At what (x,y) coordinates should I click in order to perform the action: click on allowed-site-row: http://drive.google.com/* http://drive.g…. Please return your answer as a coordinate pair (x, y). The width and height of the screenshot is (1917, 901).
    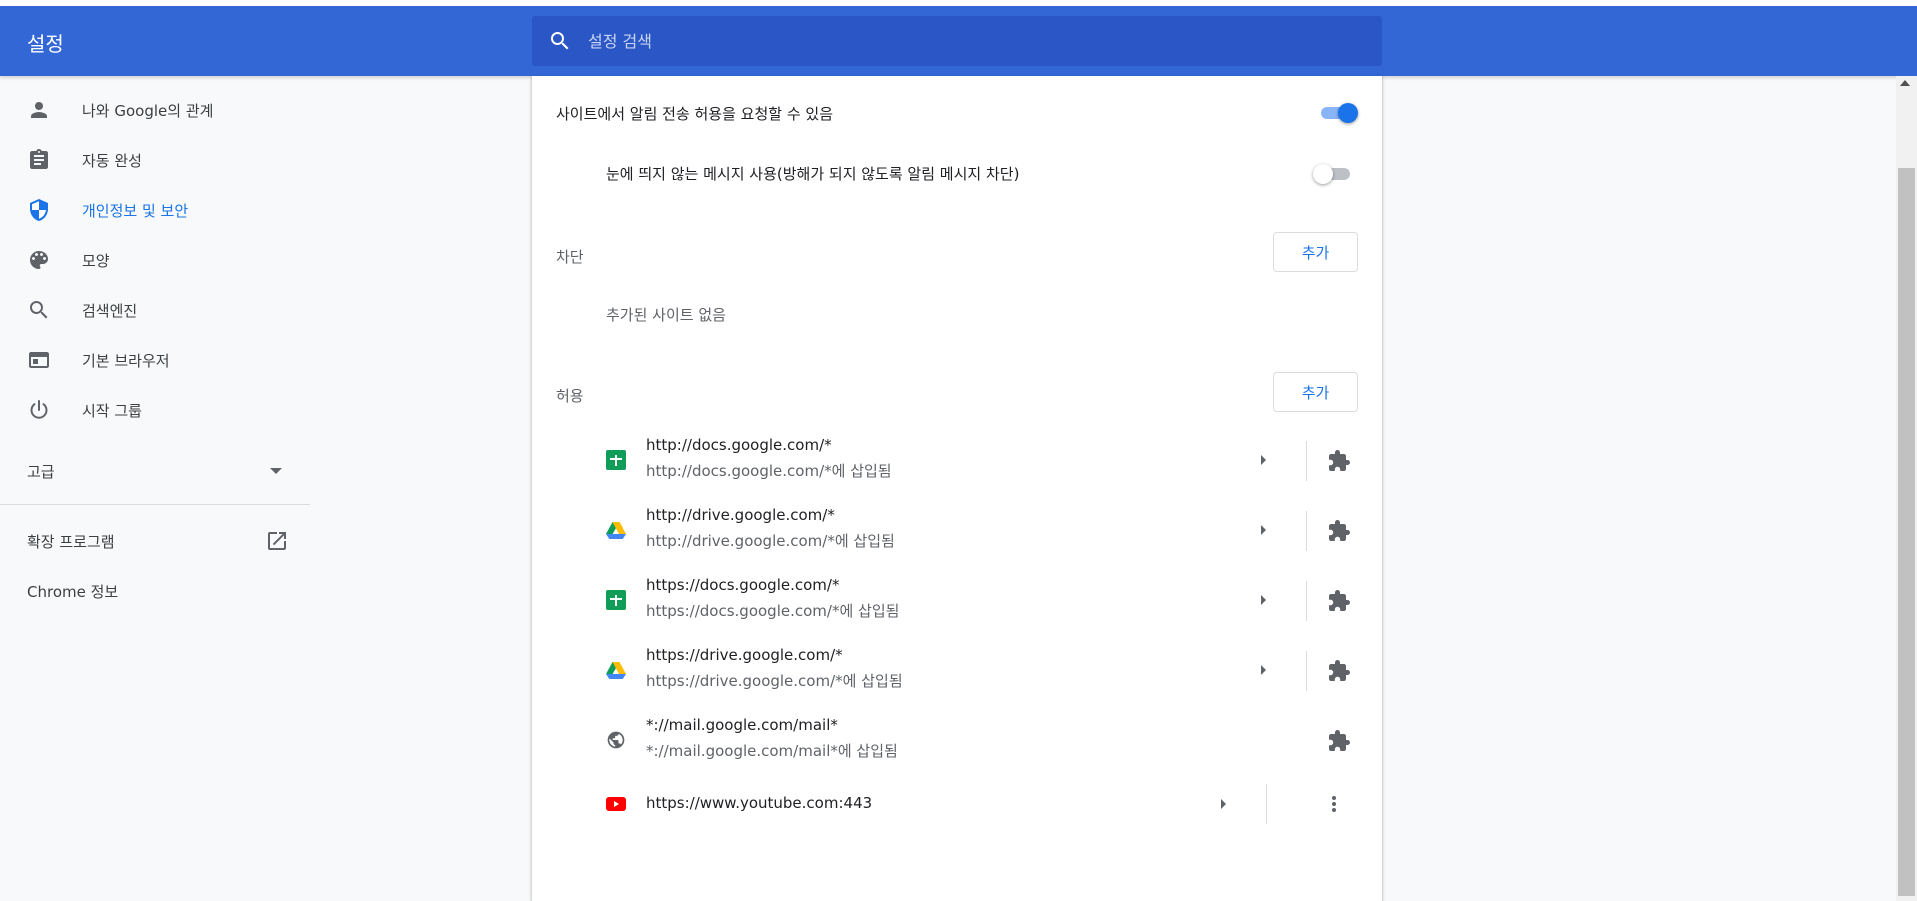
    Looking at the image, I should click on (957, 531).